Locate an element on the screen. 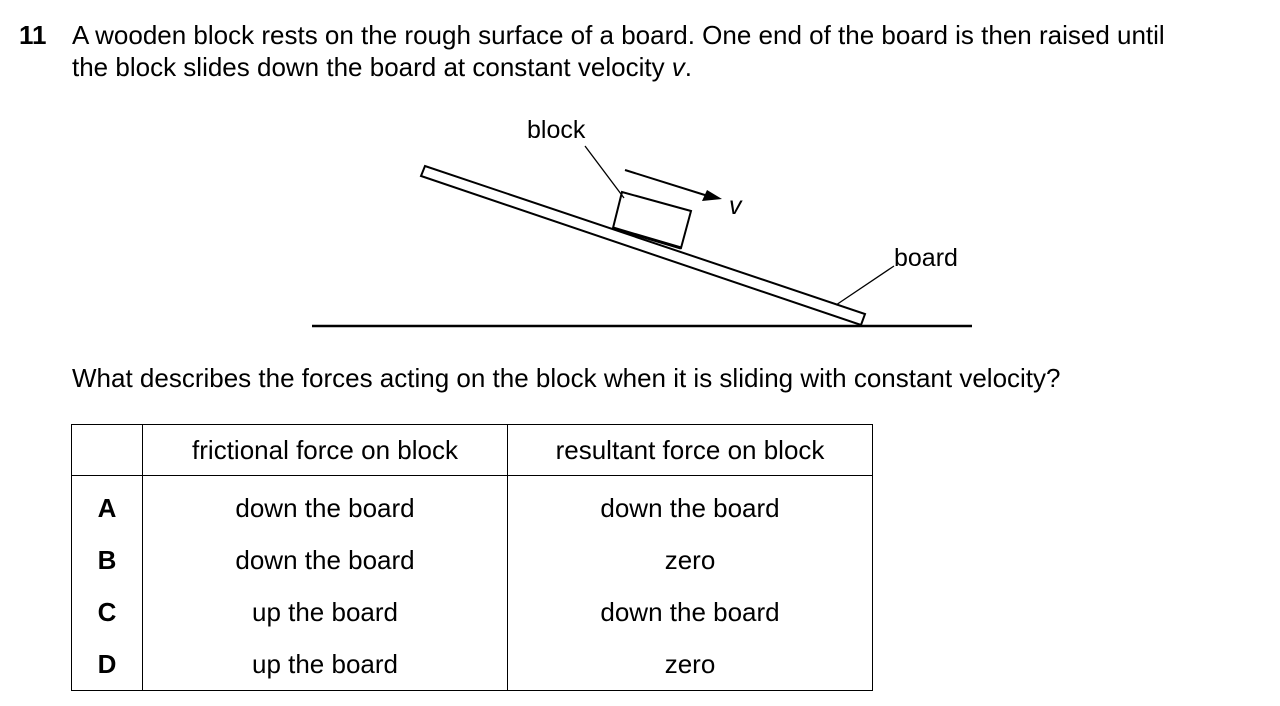 This screenshot has width=1280, height=706. board is located at coordinates (643, 245).